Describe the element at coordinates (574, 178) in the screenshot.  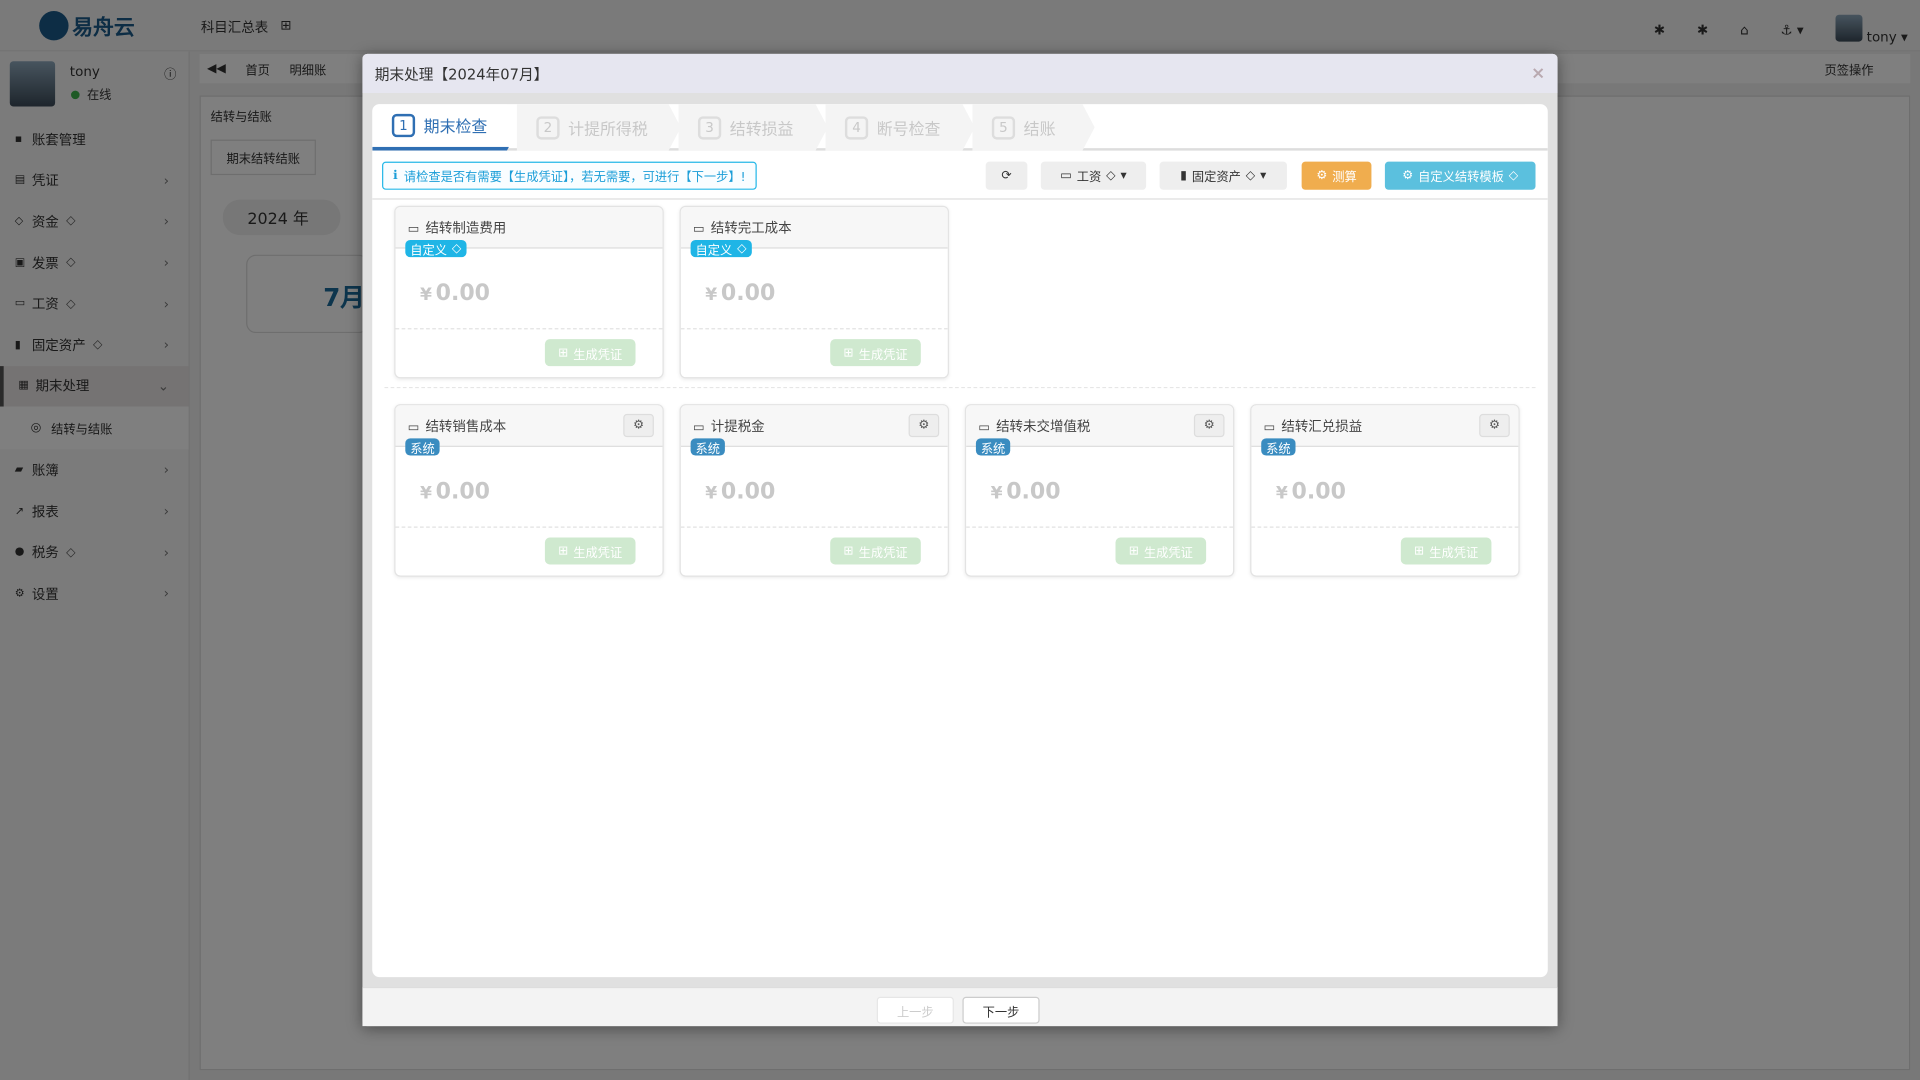
I see `notice-text: 请检查是否有需要【生成凭证】，若无需要，可进行【下一步】!` at that location.